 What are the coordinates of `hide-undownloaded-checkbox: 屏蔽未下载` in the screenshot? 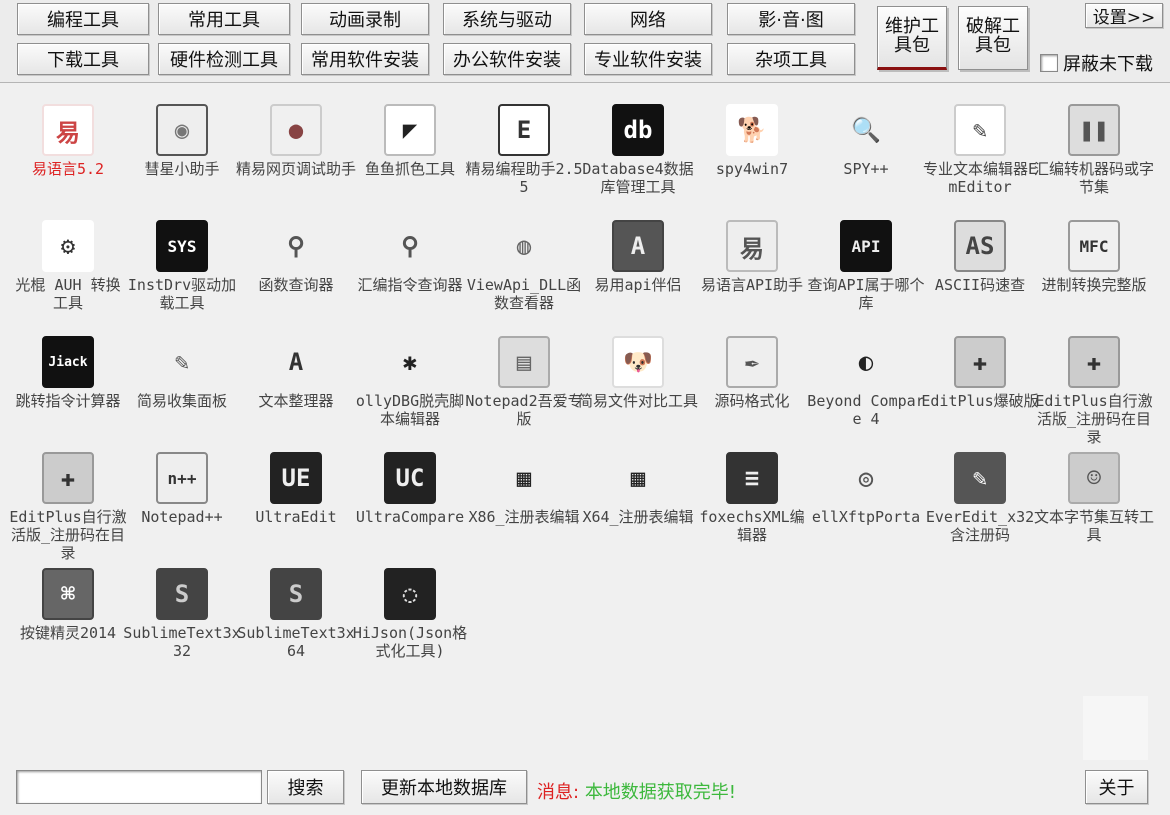 It's located at (1096, 63).